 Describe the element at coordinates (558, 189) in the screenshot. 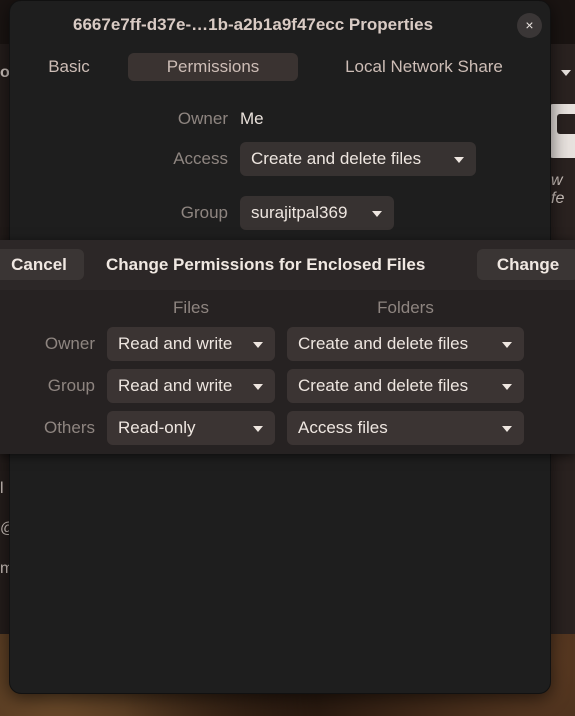

I see `background-text-w: w fe` at that location.